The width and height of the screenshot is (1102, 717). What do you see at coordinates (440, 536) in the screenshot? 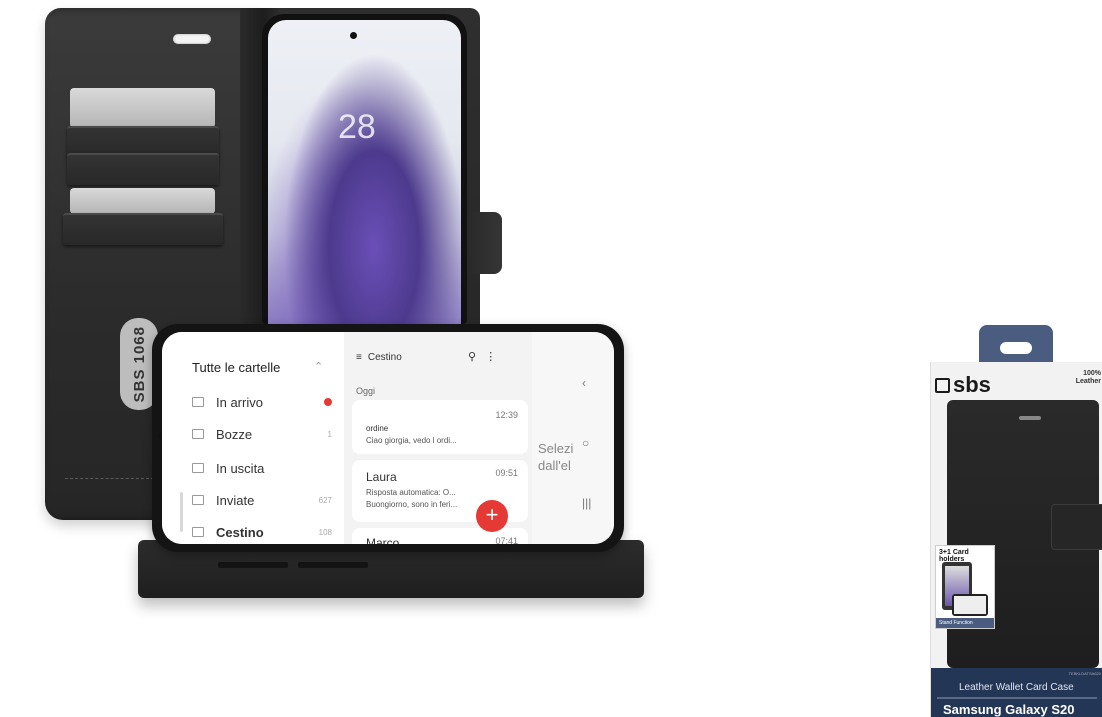
I see `mail-item: 07:41 Marco` at bounding box center [440, 536].